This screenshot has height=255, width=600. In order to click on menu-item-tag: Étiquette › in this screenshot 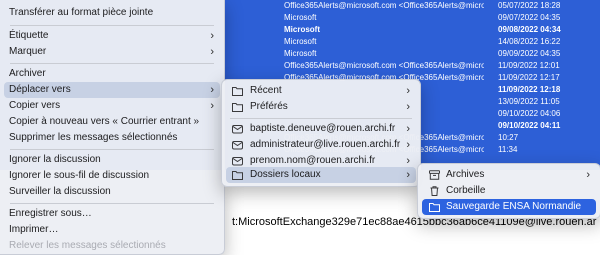, I will do `click(112, 36)`.